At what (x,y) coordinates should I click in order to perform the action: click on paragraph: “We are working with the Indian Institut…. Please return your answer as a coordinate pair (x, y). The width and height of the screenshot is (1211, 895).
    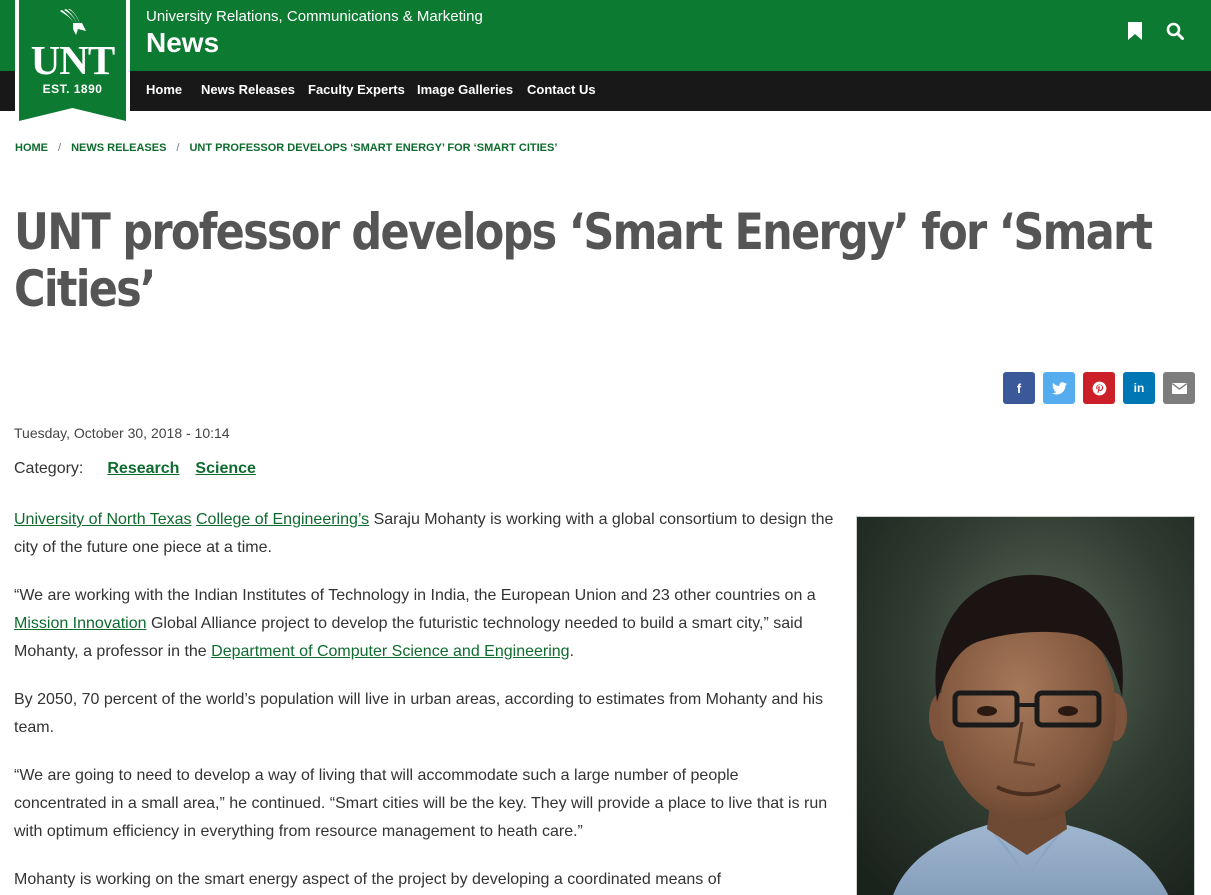
    Looking at the image, I should click on (424, 624).